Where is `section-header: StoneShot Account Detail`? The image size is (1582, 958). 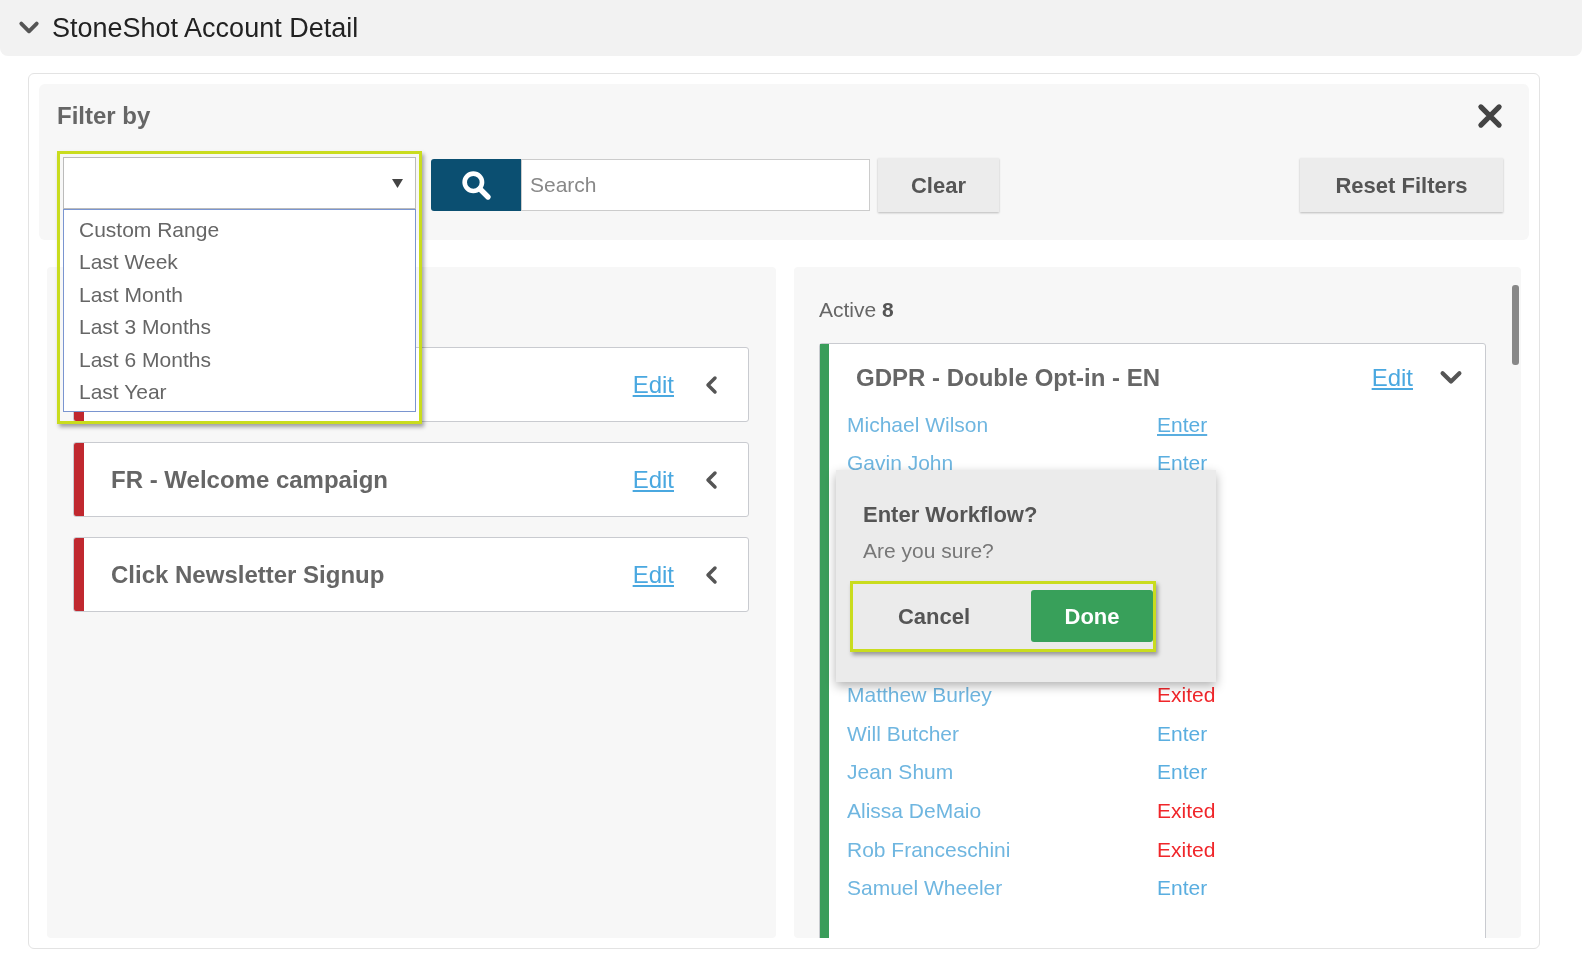 section-header: StoneShot Account Detail is located at coordinates (791, 28).